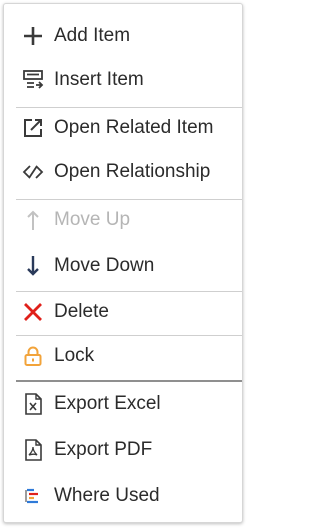 The width and height of the screenshot is (320, 529). Describe the element at coordinates (104, 265) in the screenshot. I see `menu-item-label: Move Down` at that location.